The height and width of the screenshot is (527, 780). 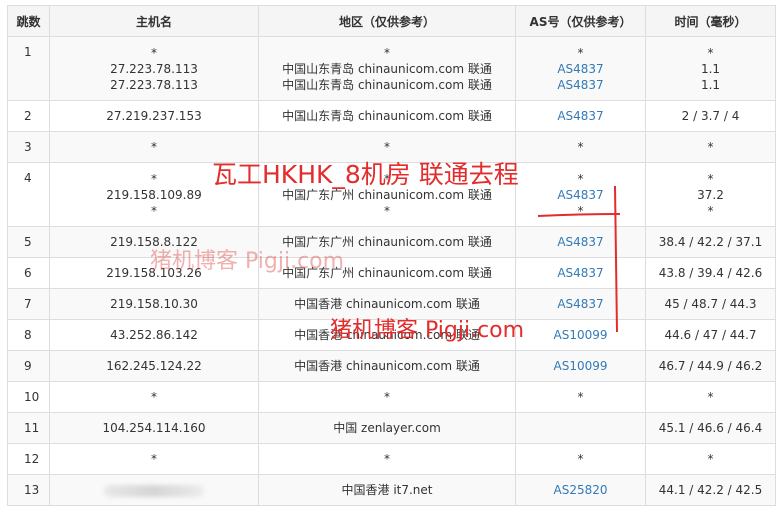 I want to click on bracket-vertical-stroke, so click(x=616, y=259).